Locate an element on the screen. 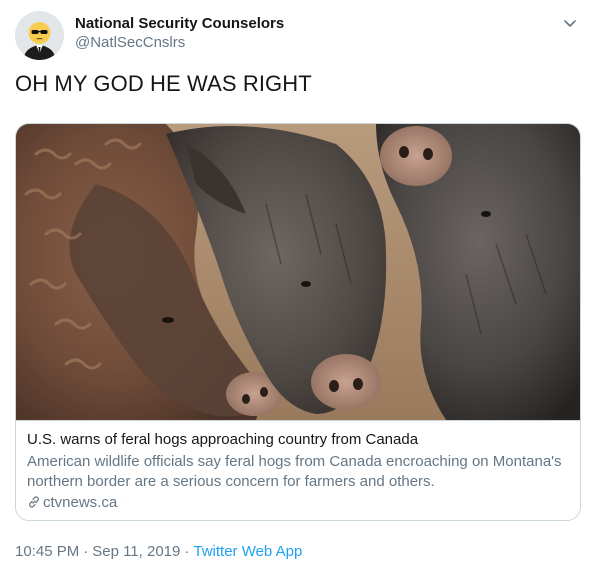  avatar-image is located at coordinates (39, 35).